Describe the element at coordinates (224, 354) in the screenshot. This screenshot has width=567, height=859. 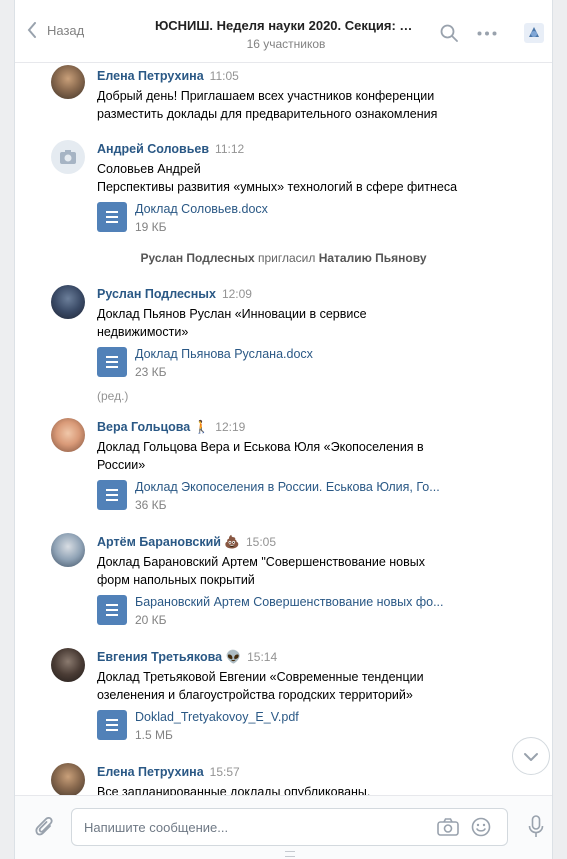
I see `document-name: Доклад Пьянова Руслана.docx` at that location.